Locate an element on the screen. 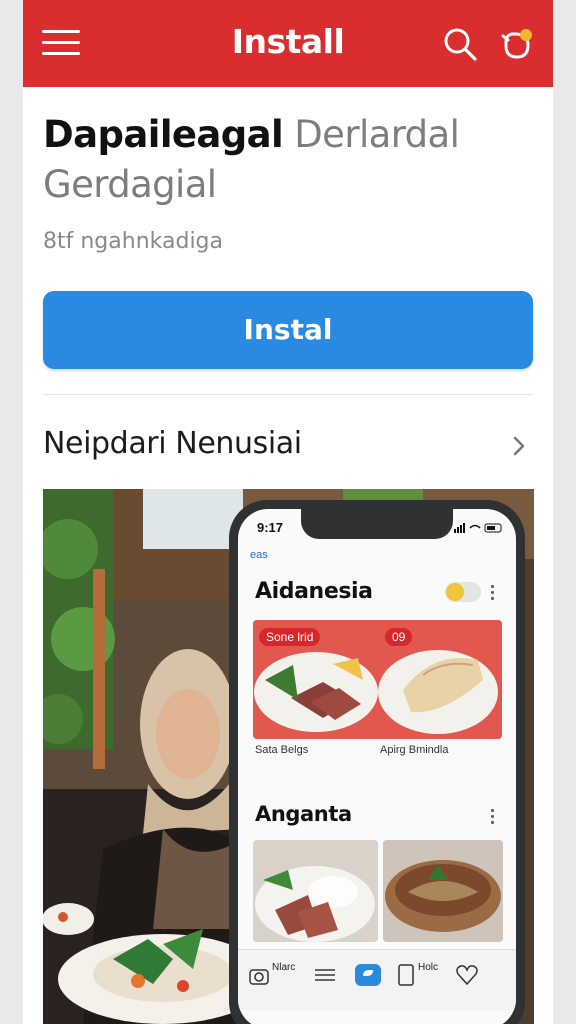  bottom-tab-bar: Nlarc Holc is located at coordinates (377, 979).